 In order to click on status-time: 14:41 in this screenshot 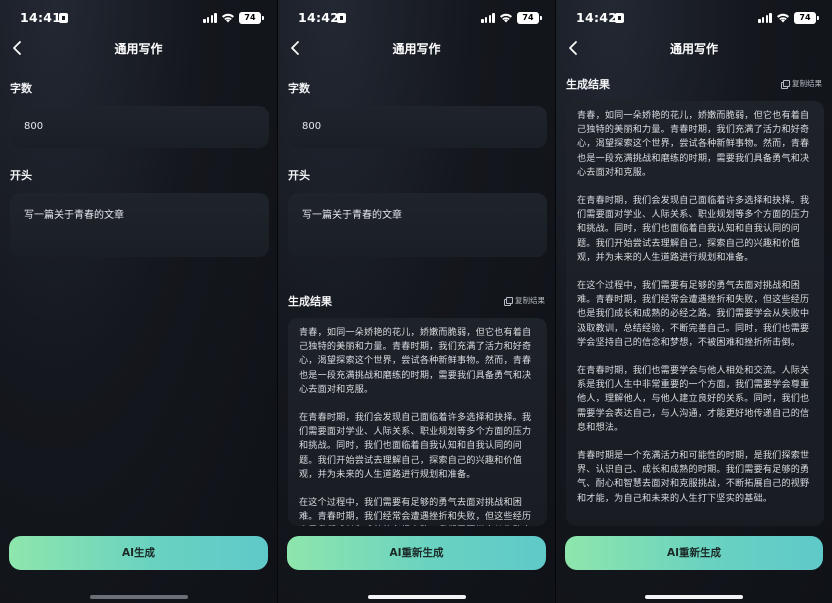, I will do `click(41, 17)`.